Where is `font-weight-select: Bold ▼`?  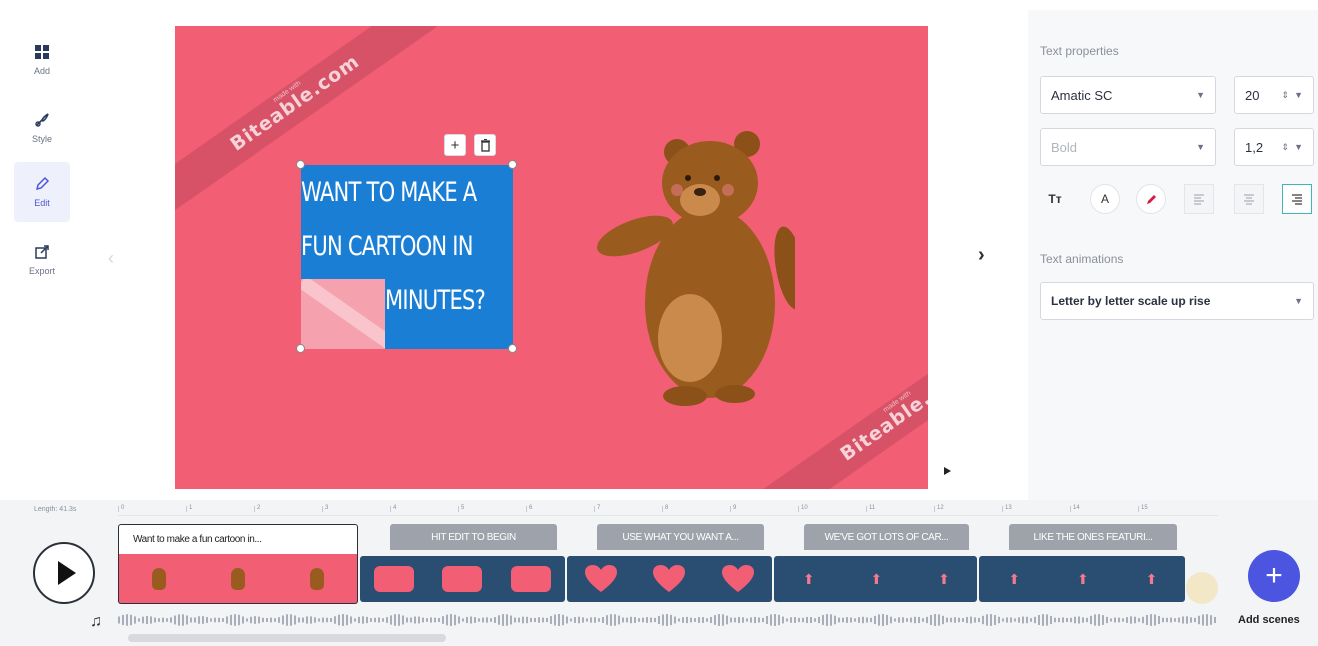
font-weight-select: Bold ▼ is located at coordinates (1128, 147).